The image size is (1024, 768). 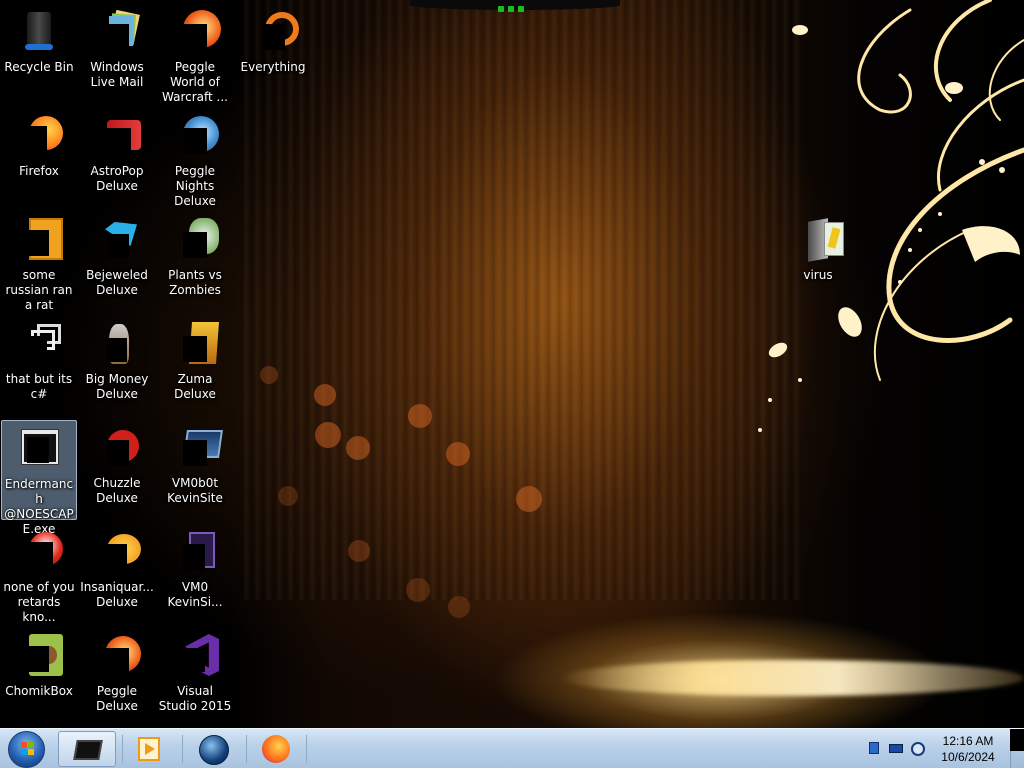 What do you see at coordinates (195, 344) in the screenshot?
I see `zuma-icon` at bounding box center [195, 344].